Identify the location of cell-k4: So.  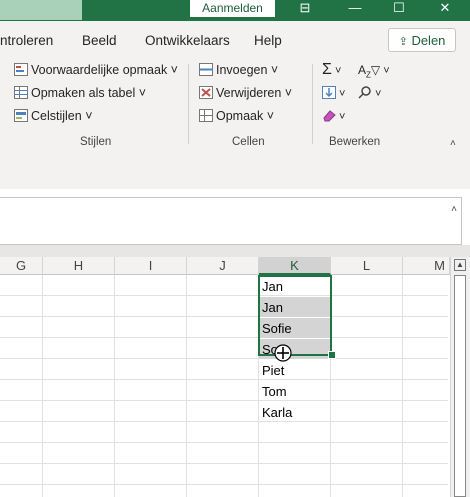
(295, 349).